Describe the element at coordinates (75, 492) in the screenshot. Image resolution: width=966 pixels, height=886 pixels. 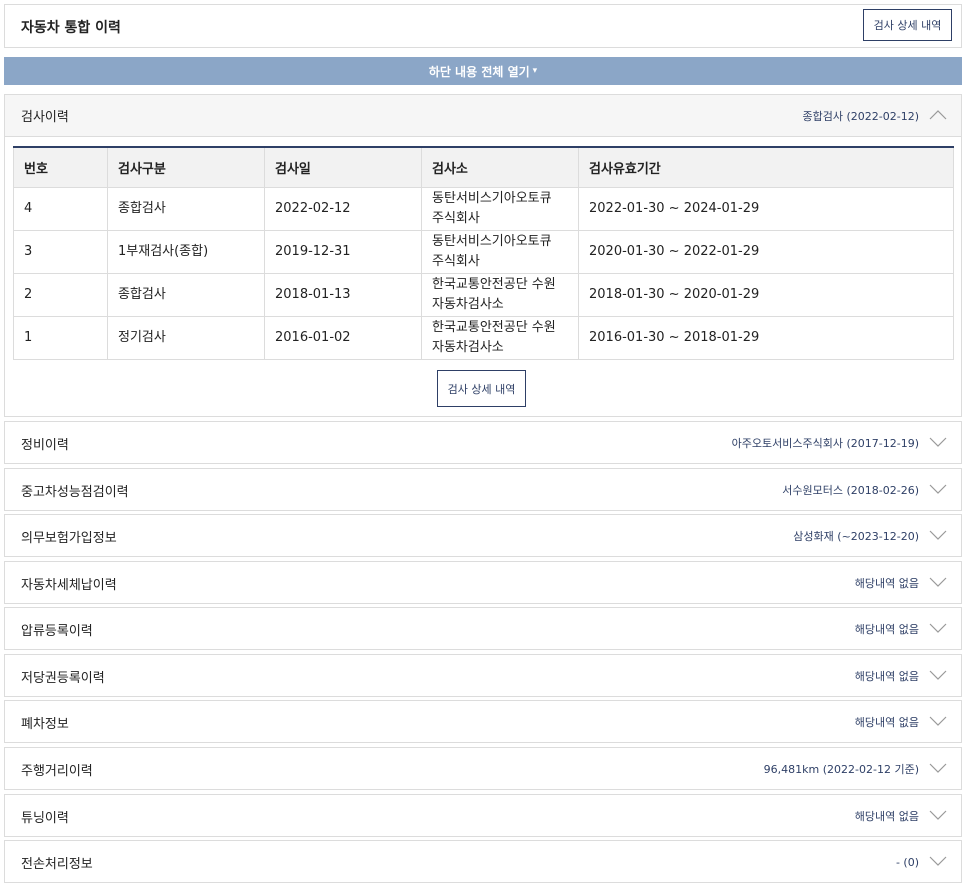
I see `section-title: 중고차성능점검이력` at that location.